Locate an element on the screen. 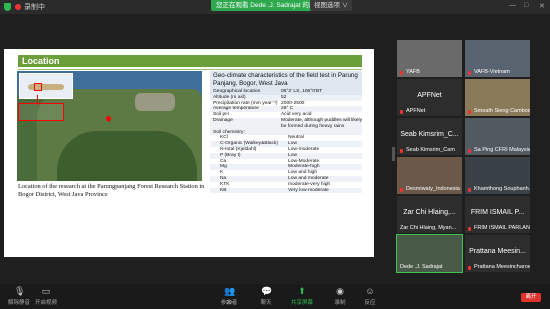 This screenshot has height=309, width=550. participant-name: Prattana Meesincharoen is located at coordinates (502, 267).